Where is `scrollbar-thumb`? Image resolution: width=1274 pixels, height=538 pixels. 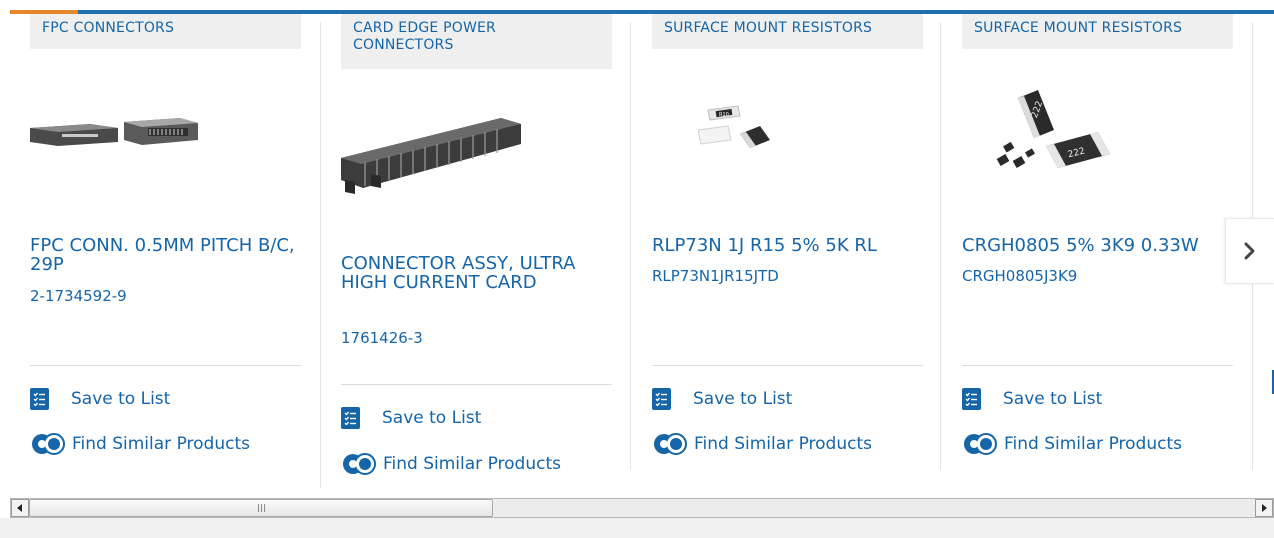 scrollbar-thumb is located at coordinates (261, 508).